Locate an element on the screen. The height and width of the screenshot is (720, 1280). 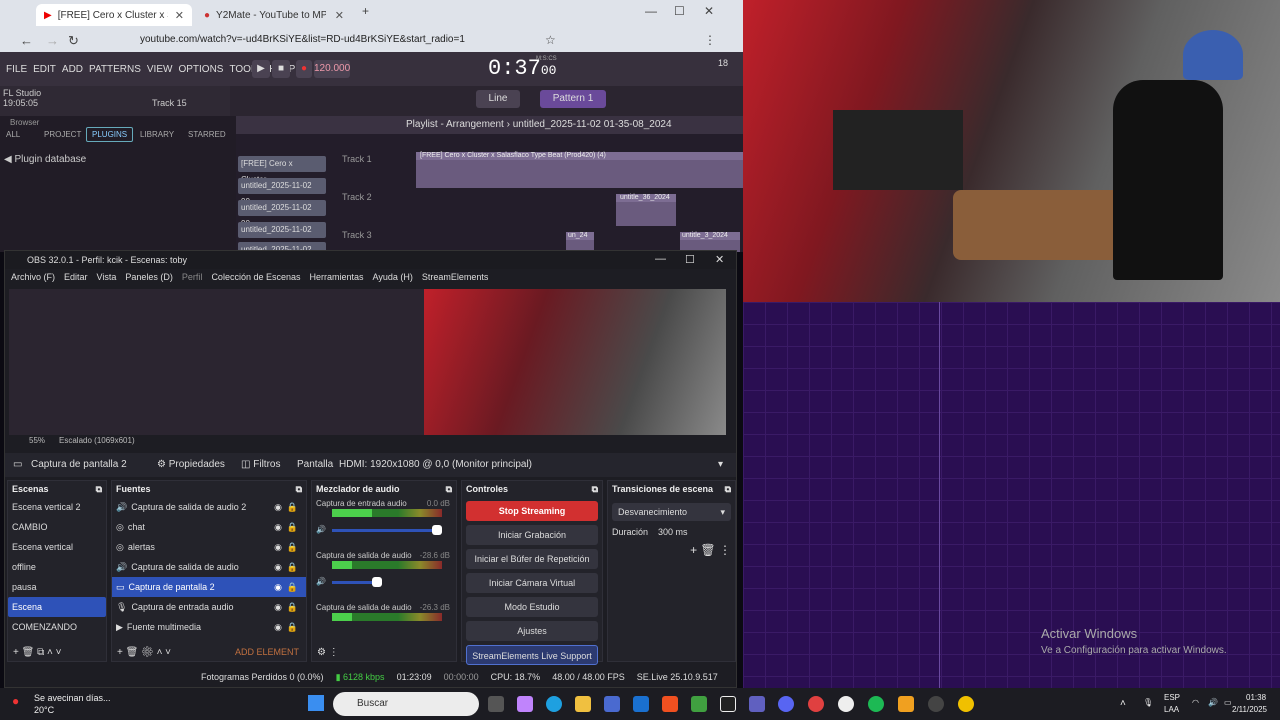
clock-time: 01:38 is located at coordinates (1256, 697).